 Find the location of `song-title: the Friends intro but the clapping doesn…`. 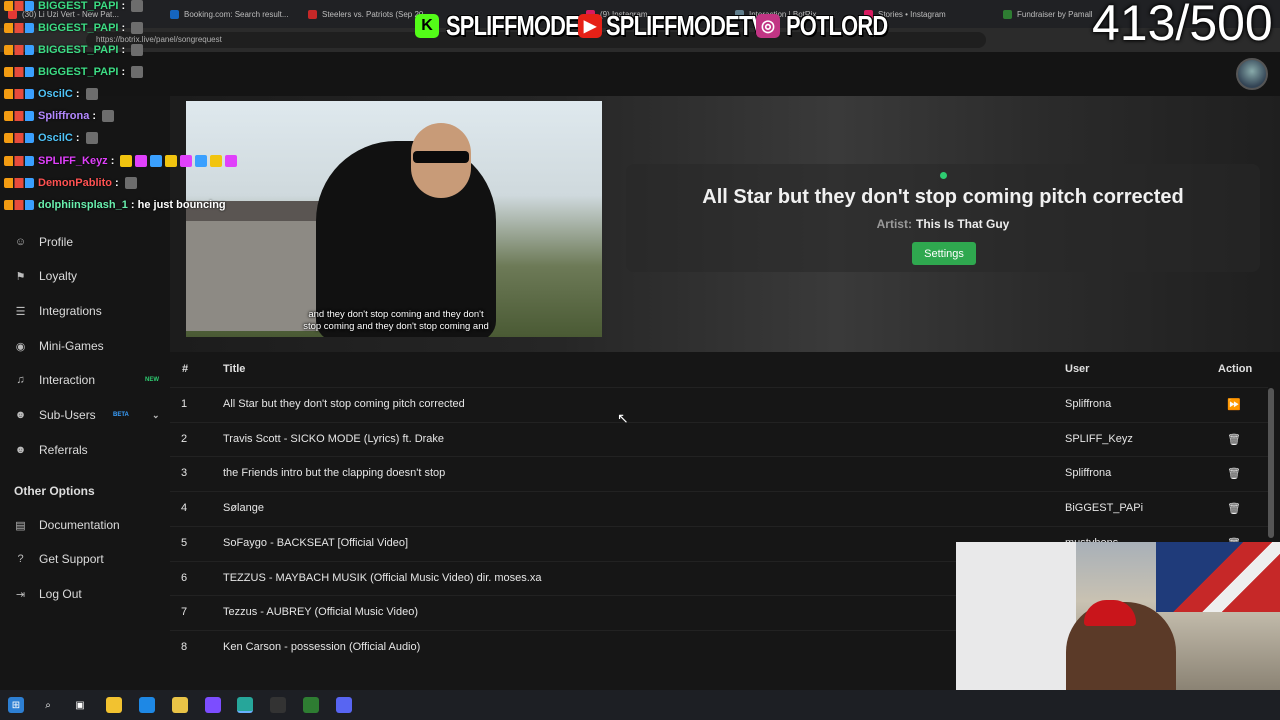

song-title: the Friends intro but the clapping doesn… is located at coordinates (334, 473).